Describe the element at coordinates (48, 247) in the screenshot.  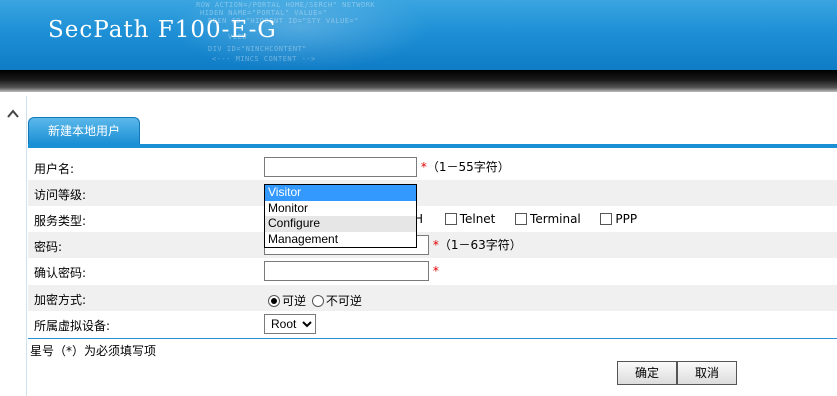
I see `password-label: 密码:` at that location.